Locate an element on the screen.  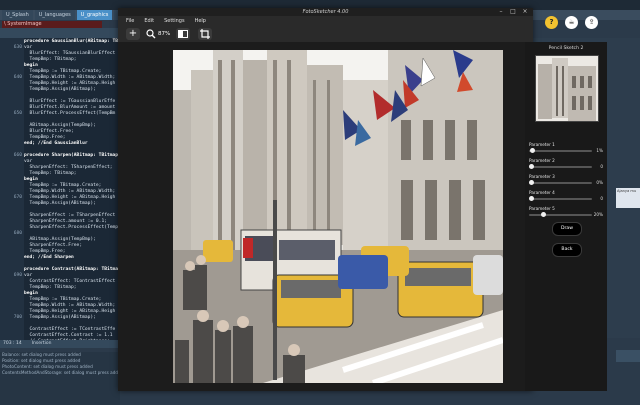
code-text: SharpenEffect.amount := 0.1; is located at coordinates (65, 221).